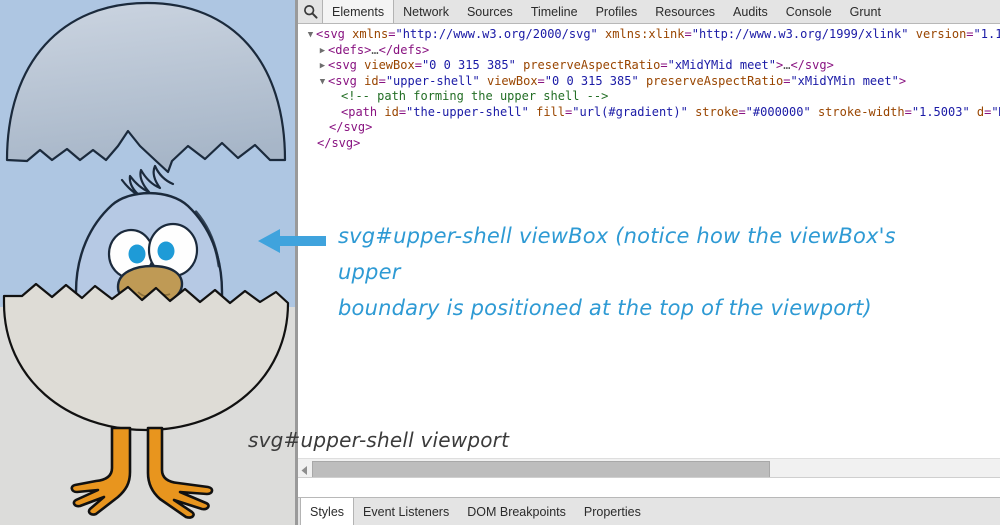  I want to click on tab-label: Profiles, so click(616, 11).